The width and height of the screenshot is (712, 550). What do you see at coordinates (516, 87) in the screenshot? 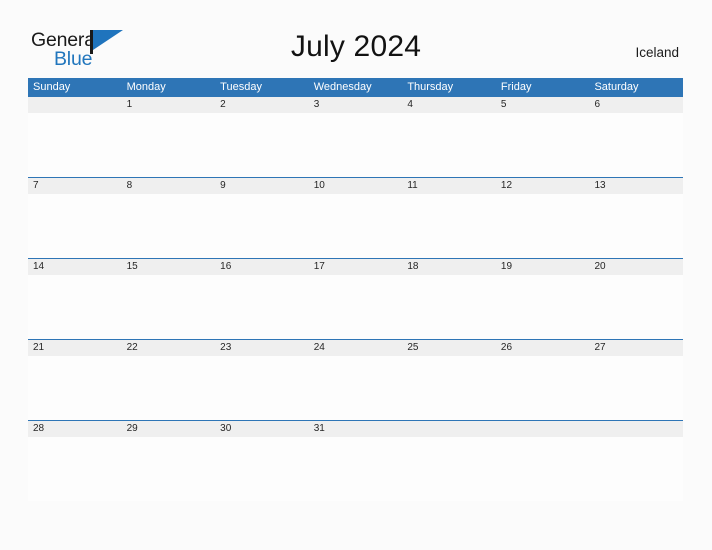
I see `weekday-header-friday: Friday` at bounding box center [516, 87].